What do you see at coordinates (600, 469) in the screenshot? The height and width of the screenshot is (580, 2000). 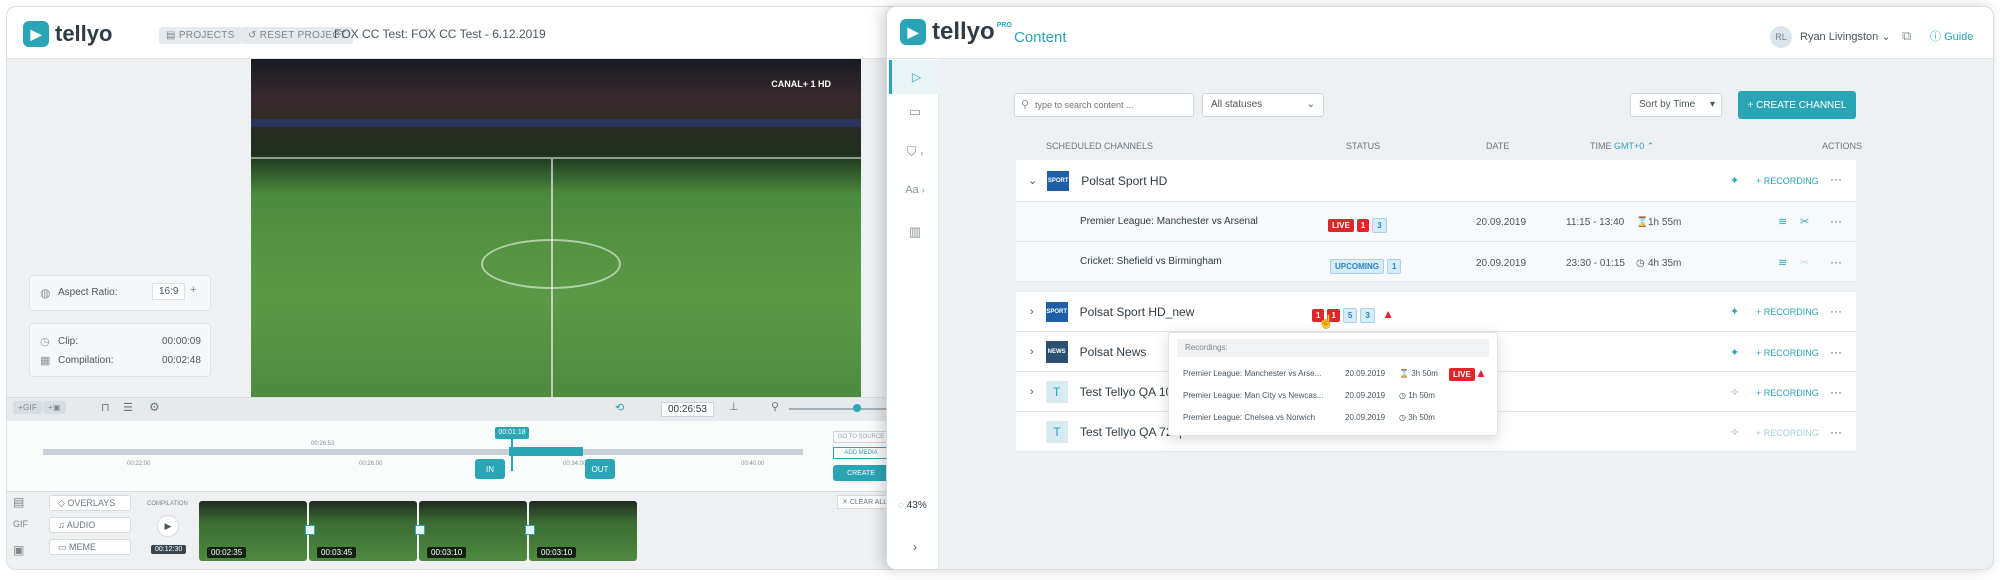 I see `out-button: OUT` at bounding box center [600, 469].